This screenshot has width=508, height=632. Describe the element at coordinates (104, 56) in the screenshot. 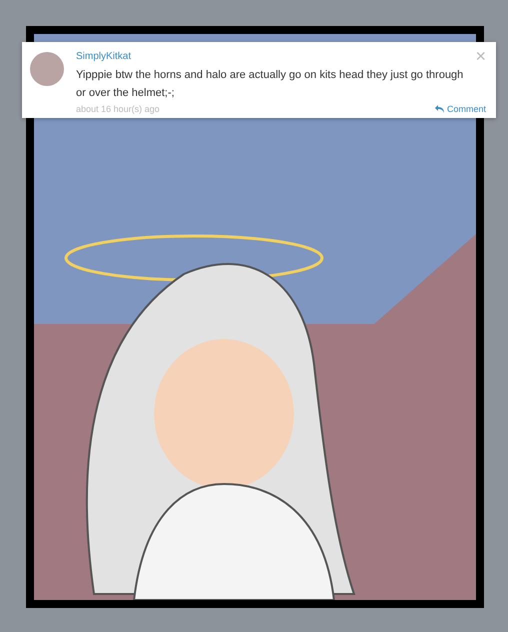

I see `author-link: SimplyKitkat` at that location.